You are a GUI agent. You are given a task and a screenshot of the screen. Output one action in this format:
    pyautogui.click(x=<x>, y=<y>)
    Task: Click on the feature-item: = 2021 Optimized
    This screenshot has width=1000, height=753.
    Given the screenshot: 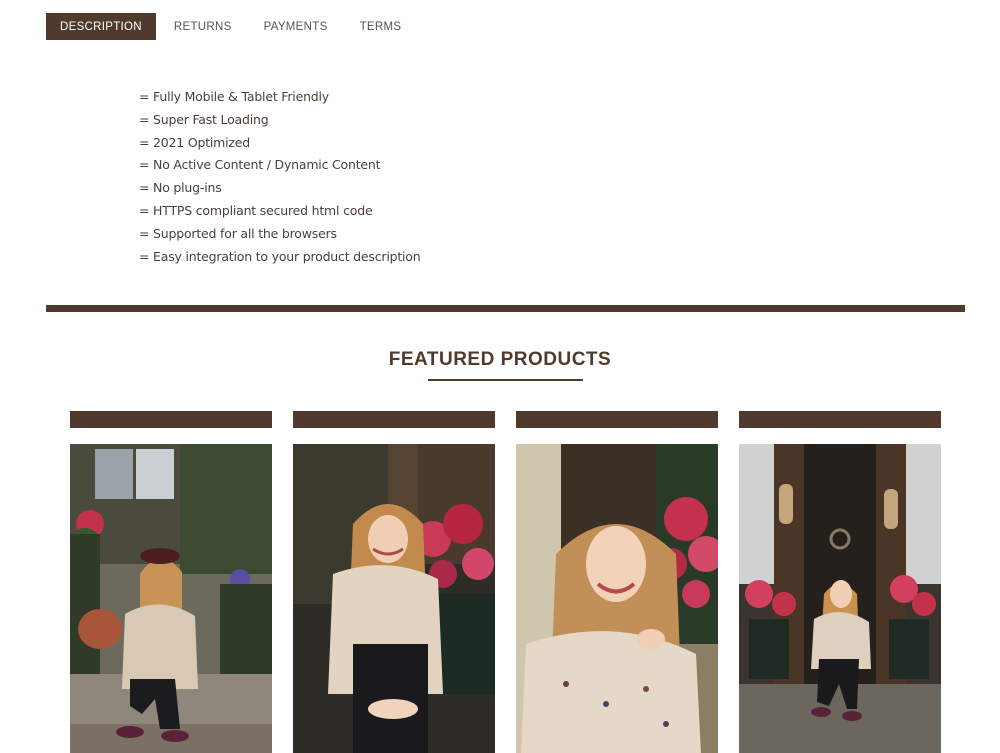 What is the action you would take?
    pyautogui.click(x=195, y=142)
    